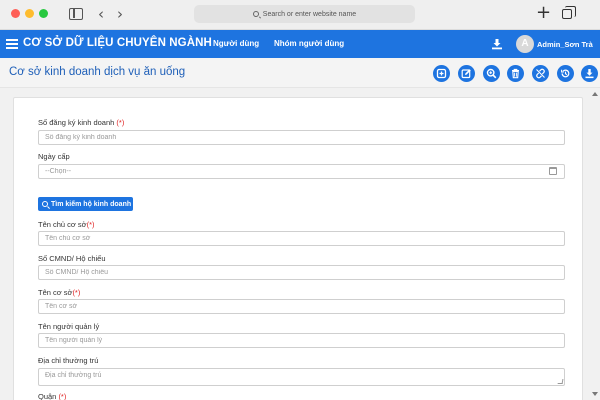  I want to click on address-placeholder: Địa chỉ thường trú, so click(73, 375).